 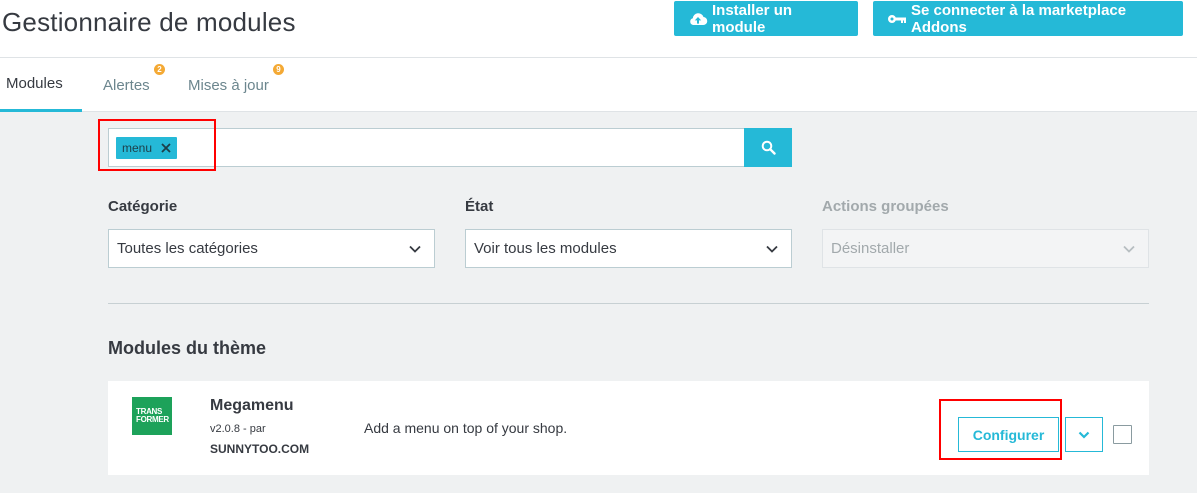 What do you see at coordinates (628, 248) in the screenshot?
I see `state-select: Voir tous les modules` at bounding box center [628, 248].